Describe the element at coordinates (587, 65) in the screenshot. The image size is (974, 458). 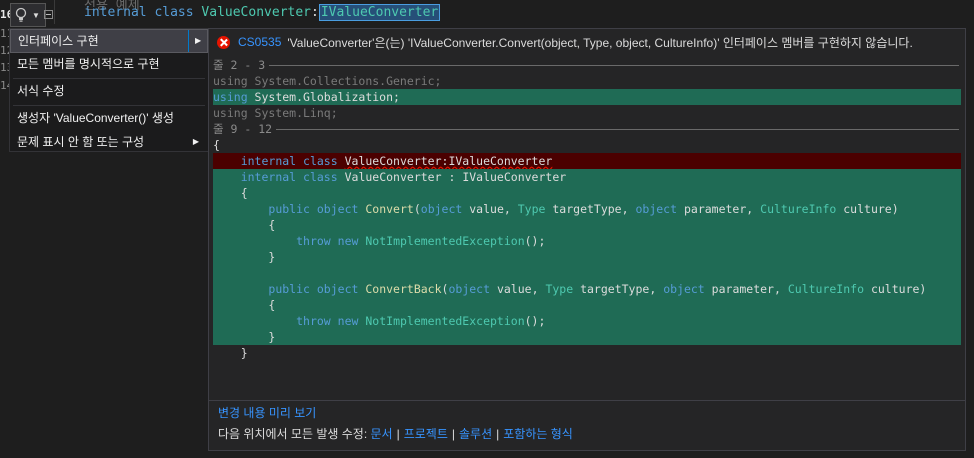
I see `hunk-header: 줄 2 - 3` at that location.